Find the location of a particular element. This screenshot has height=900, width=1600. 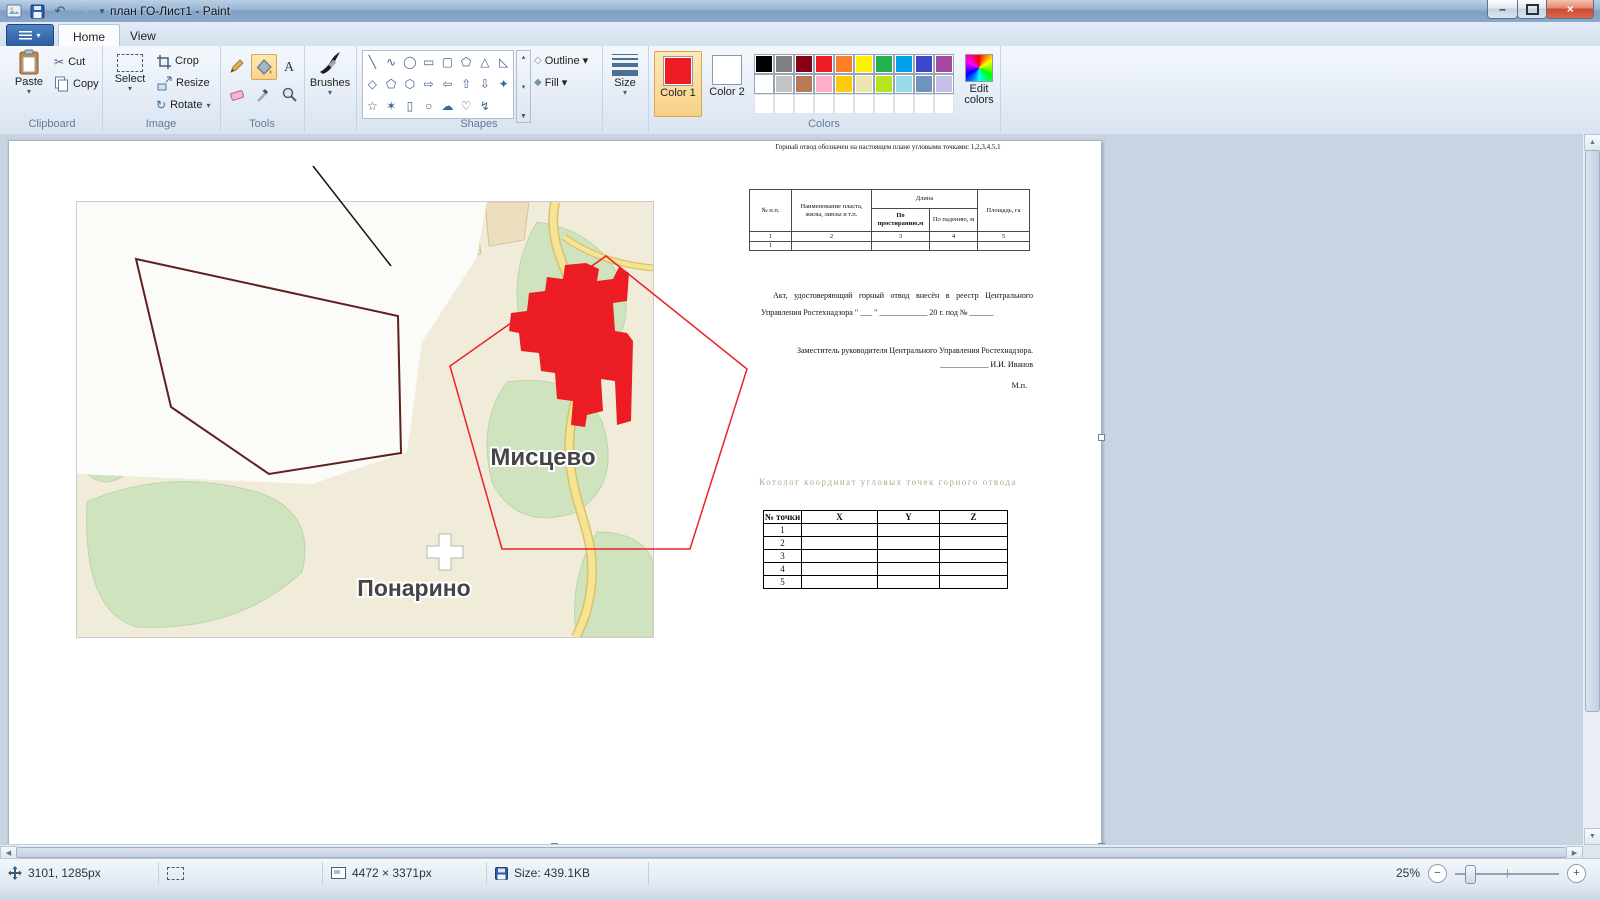

shape-curve-icon: ∿ is located at coordinates (391, 62).